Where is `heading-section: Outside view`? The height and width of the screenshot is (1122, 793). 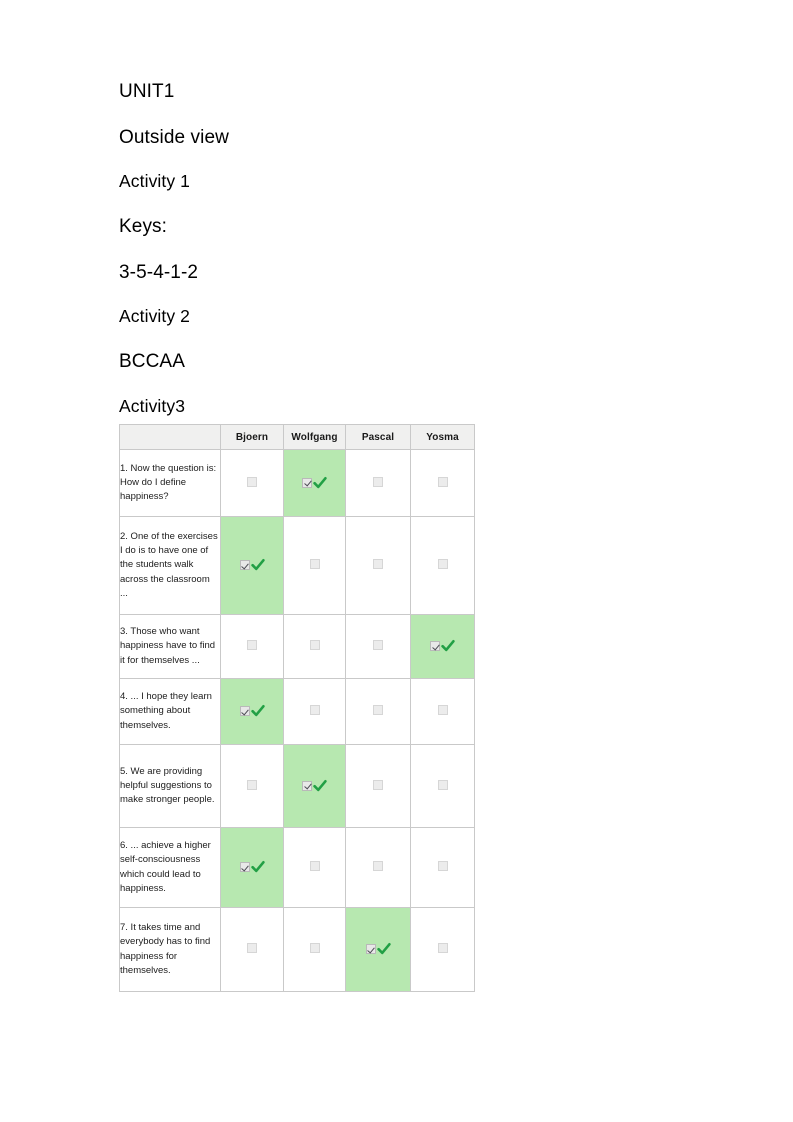
heading-section: Outside view is located at coordinates (174, 137).